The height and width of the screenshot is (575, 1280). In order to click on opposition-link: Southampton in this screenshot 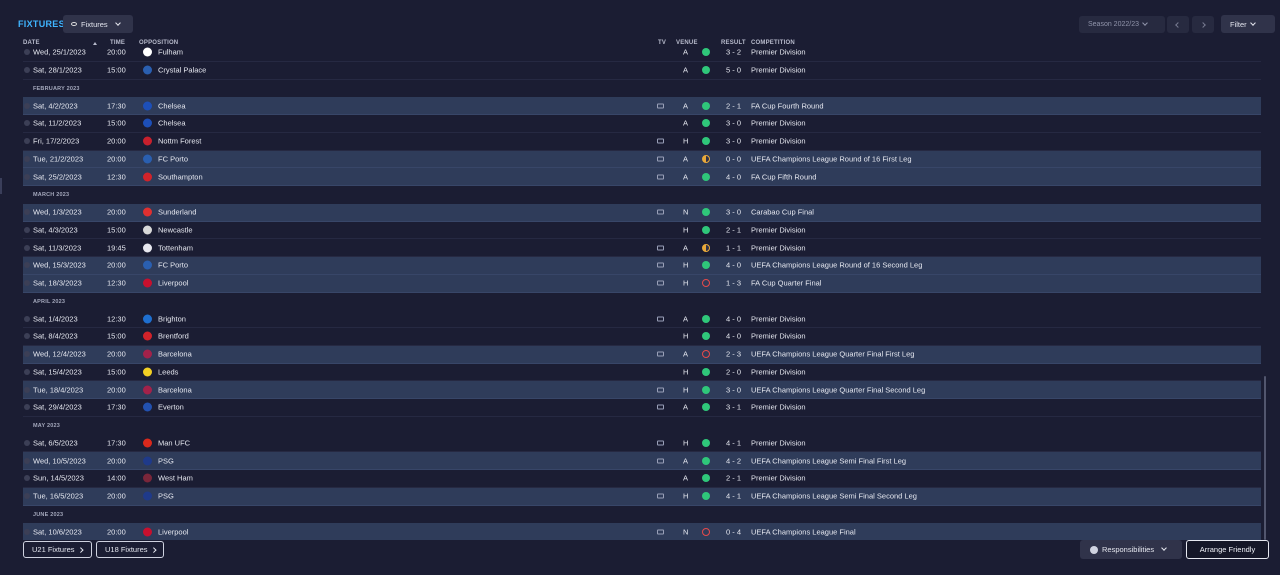, I will do `click(180, 176)`.